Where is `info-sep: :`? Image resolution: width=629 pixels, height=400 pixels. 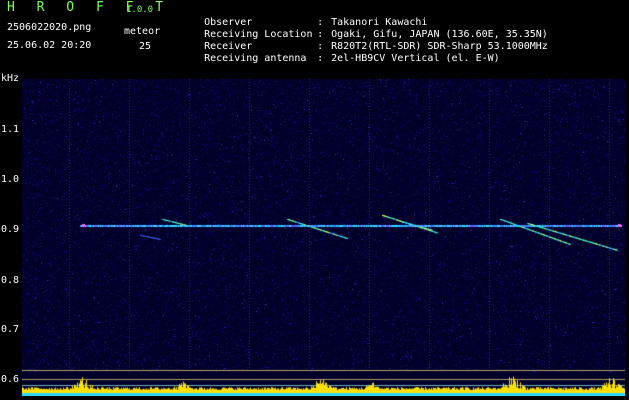 info-sep: : is located at coordinates (320, 58).